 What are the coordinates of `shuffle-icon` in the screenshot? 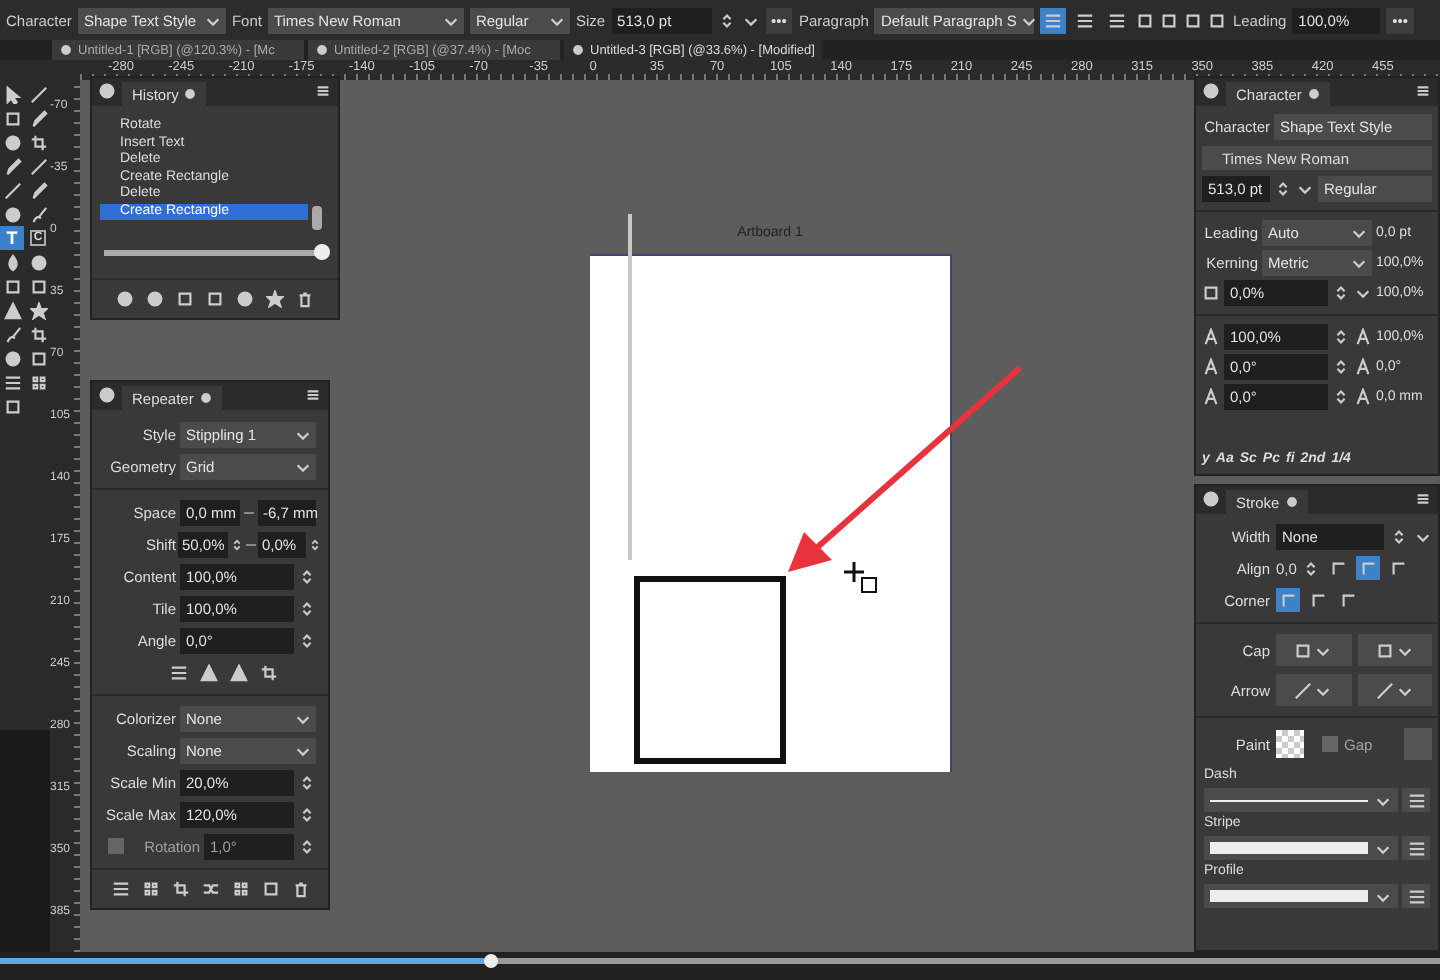 It's located at (210, 889).